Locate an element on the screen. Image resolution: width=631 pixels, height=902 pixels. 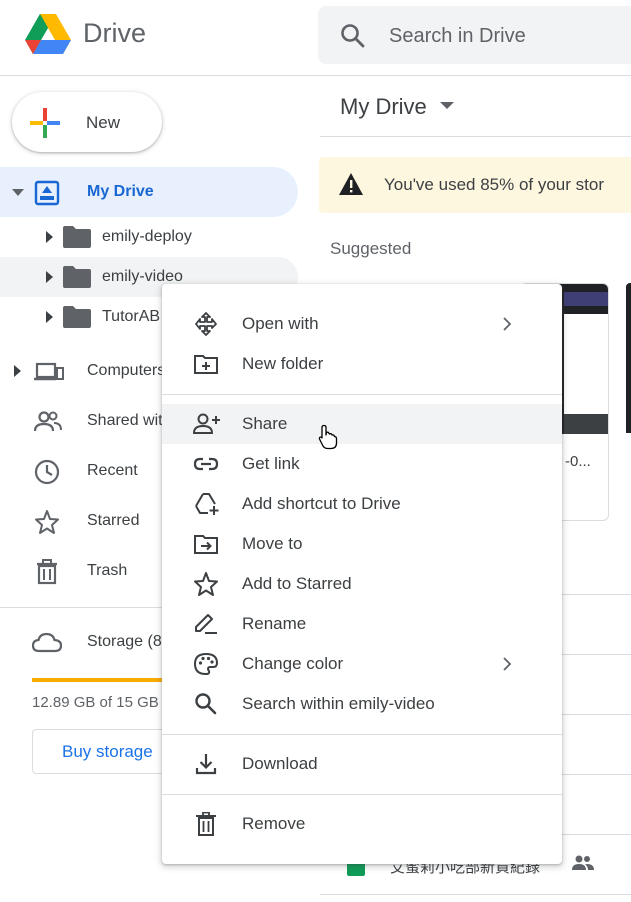
menu-item-label: Search within emily-video is located at coordinates (338, 703).